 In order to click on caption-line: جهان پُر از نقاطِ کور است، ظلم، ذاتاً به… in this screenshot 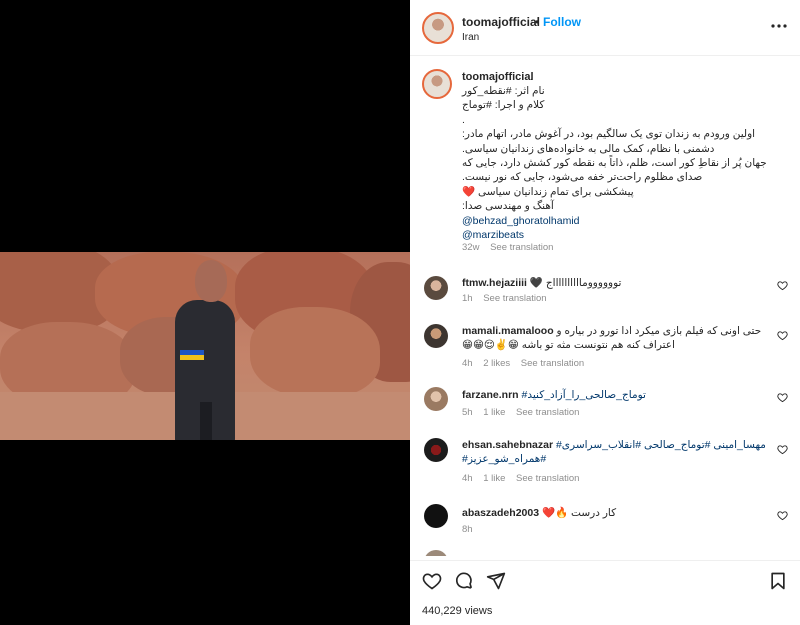, I will do `click(614, 163)`.